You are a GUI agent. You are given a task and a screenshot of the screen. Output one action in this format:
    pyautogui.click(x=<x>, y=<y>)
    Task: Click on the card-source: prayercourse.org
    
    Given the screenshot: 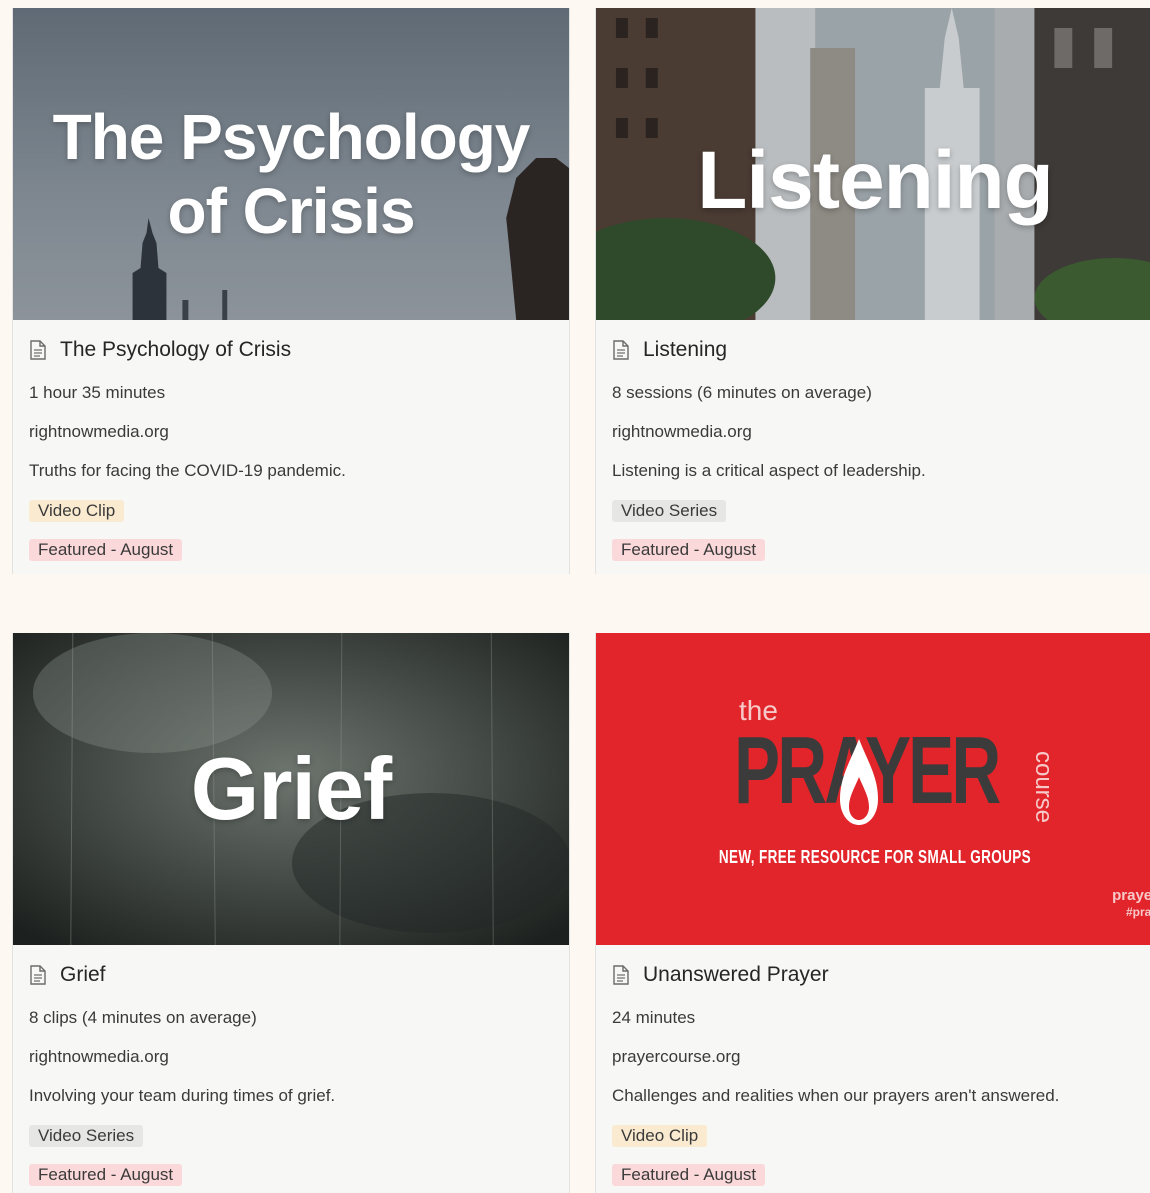 What is the action you would take?
    pyautogui.click(x=676, y=1056)
    